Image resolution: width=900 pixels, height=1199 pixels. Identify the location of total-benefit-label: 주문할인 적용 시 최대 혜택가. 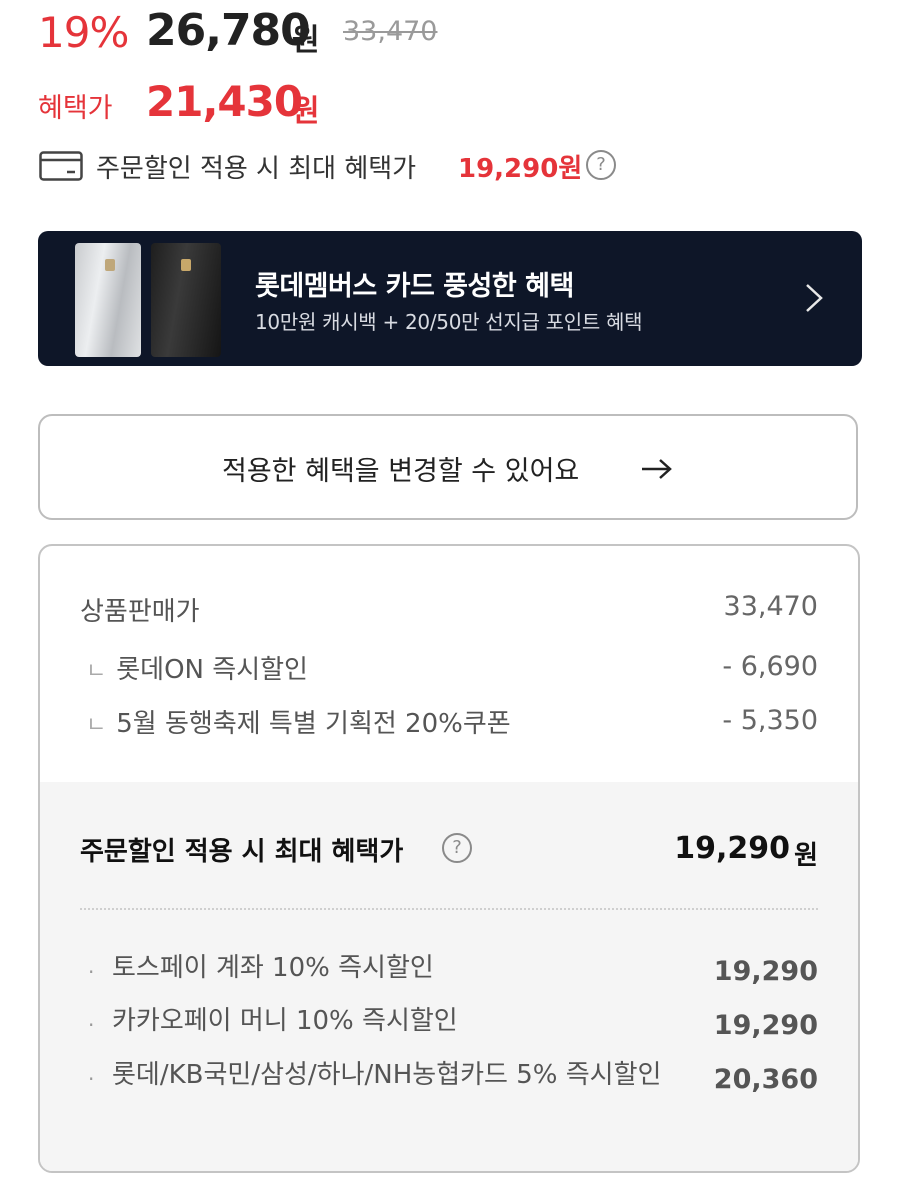
(242, 852).